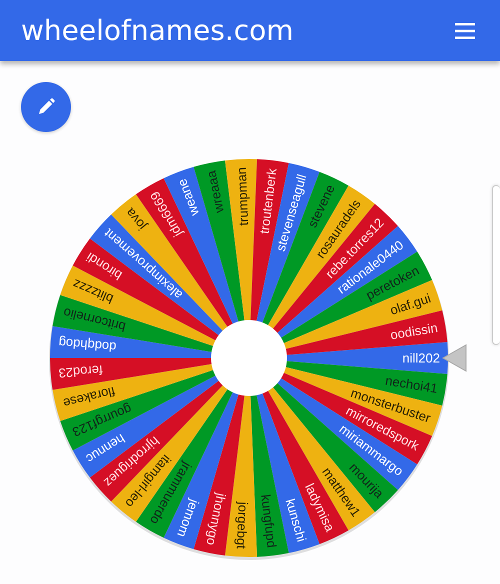 This screenshot has width=500, height=584. What do you see at coordinates (87, 345) in the screenshot?
I see `slice-label: dodqhdog` at bounding box center [87, 345].